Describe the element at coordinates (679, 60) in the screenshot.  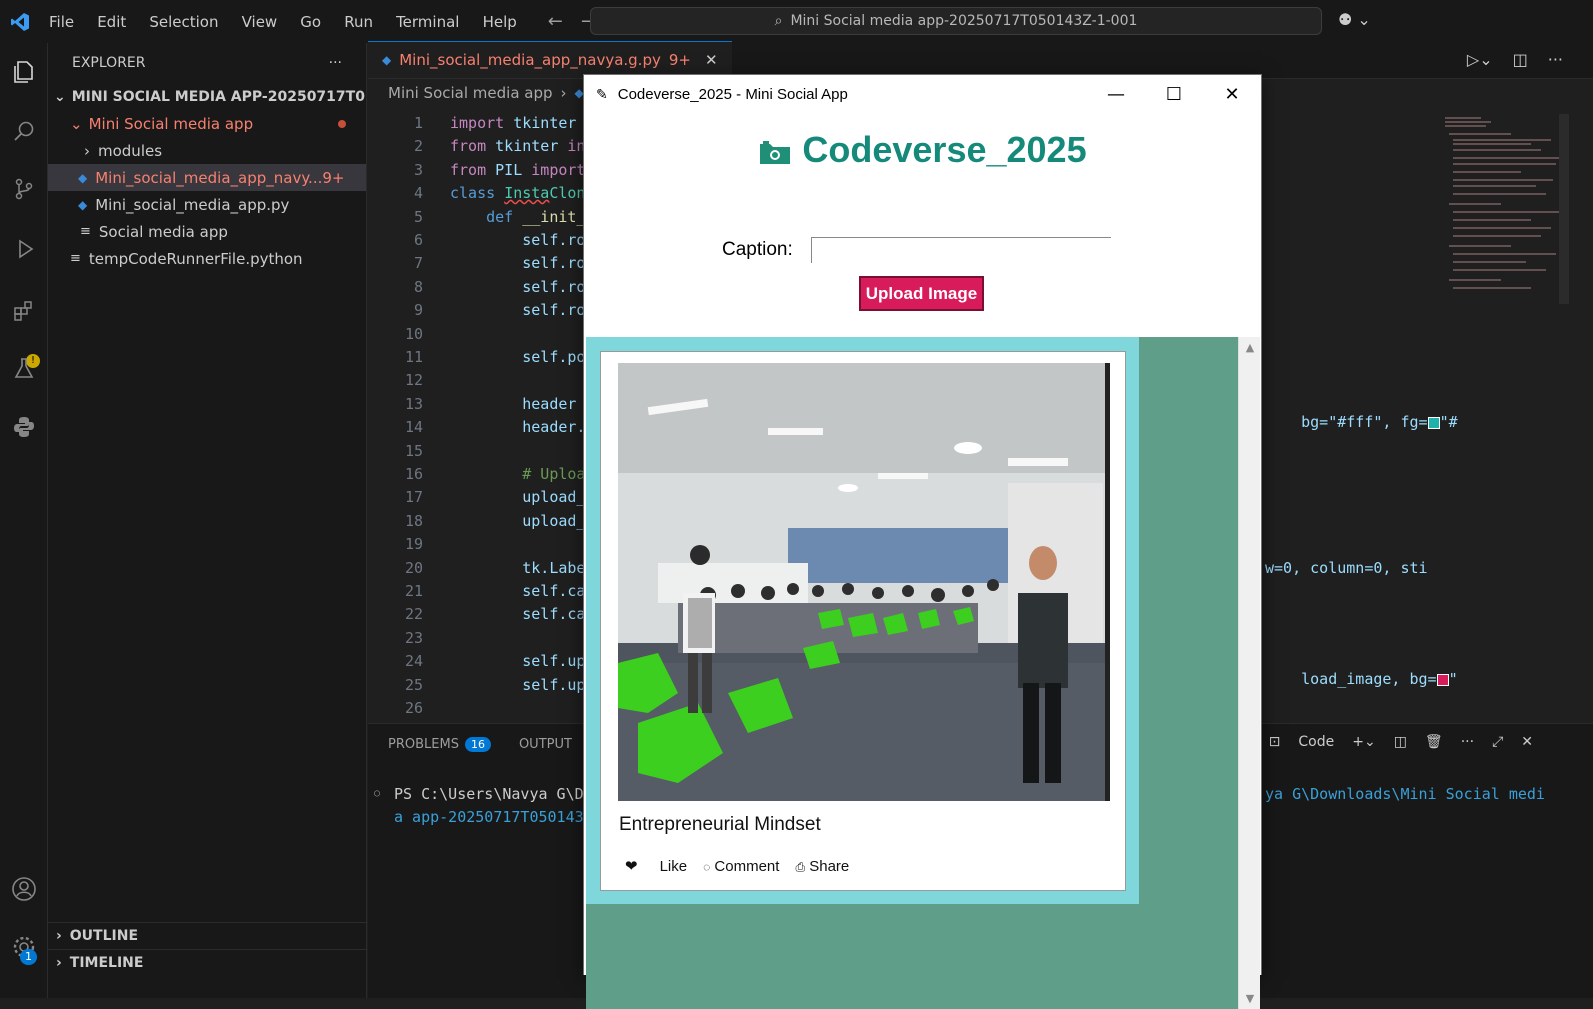
I see `tab-problems-badge: 9+` at that location.